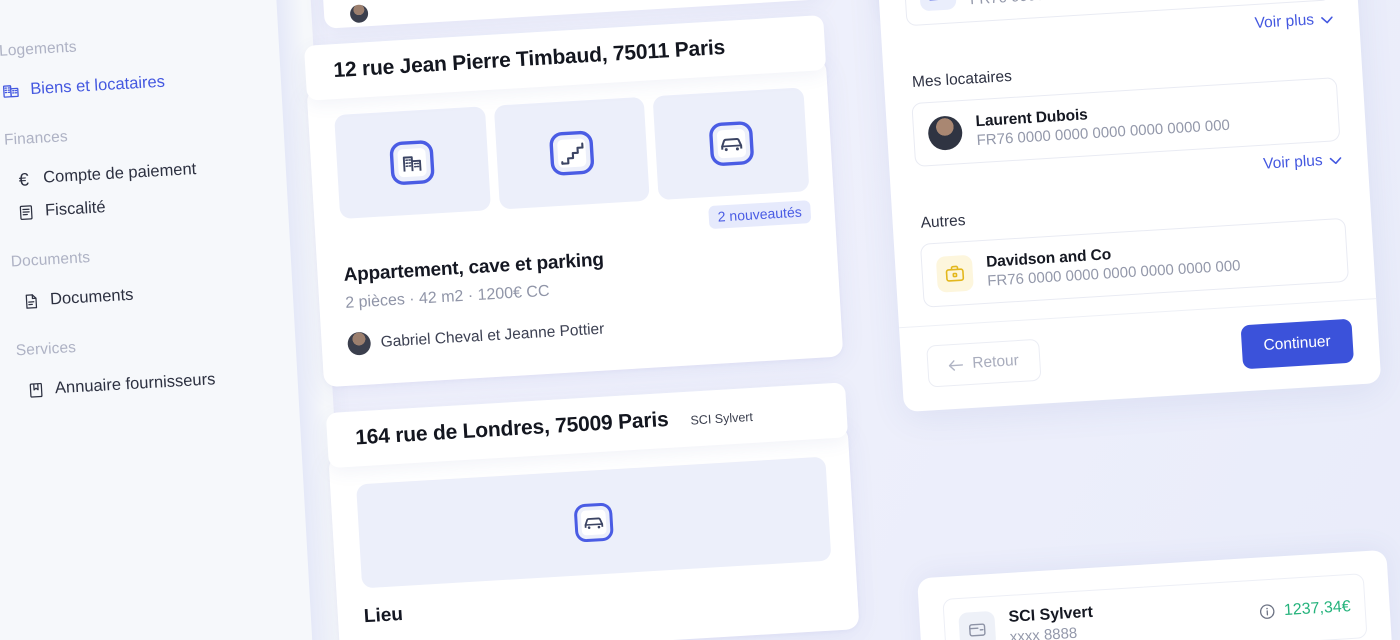  I want to click on account-summary-row: SCI Sylvert xxxx 8888 1237,34€, so click(1155, 606).